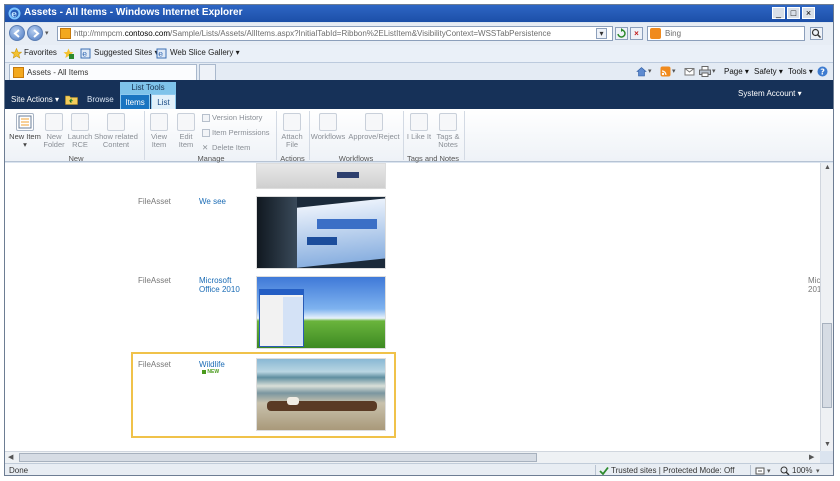 This screenshot has height=481, width=840. What do you see at coordinates (672, 470) in the screenshot?
I see `security-zone: Trusted sites | Protected Mode: Off` at bounding box center [672, 470].